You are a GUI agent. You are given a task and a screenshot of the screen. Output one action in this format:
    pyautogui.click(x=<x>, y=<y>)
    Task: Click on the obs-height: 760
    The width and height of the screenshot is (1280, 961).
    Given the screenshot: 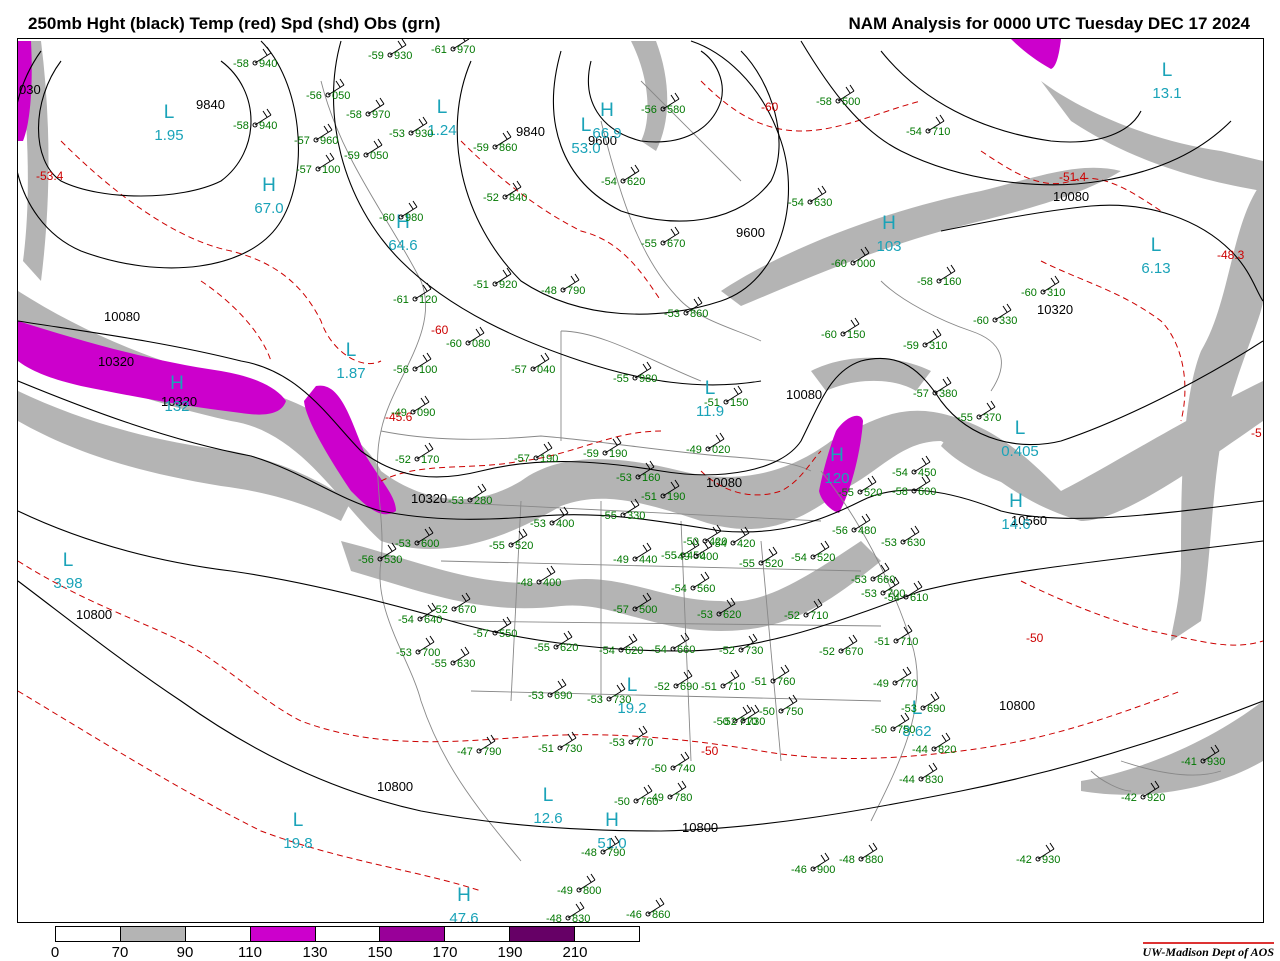 What is the action you would take?
    pyautogui.click(x=649, y=802)
    